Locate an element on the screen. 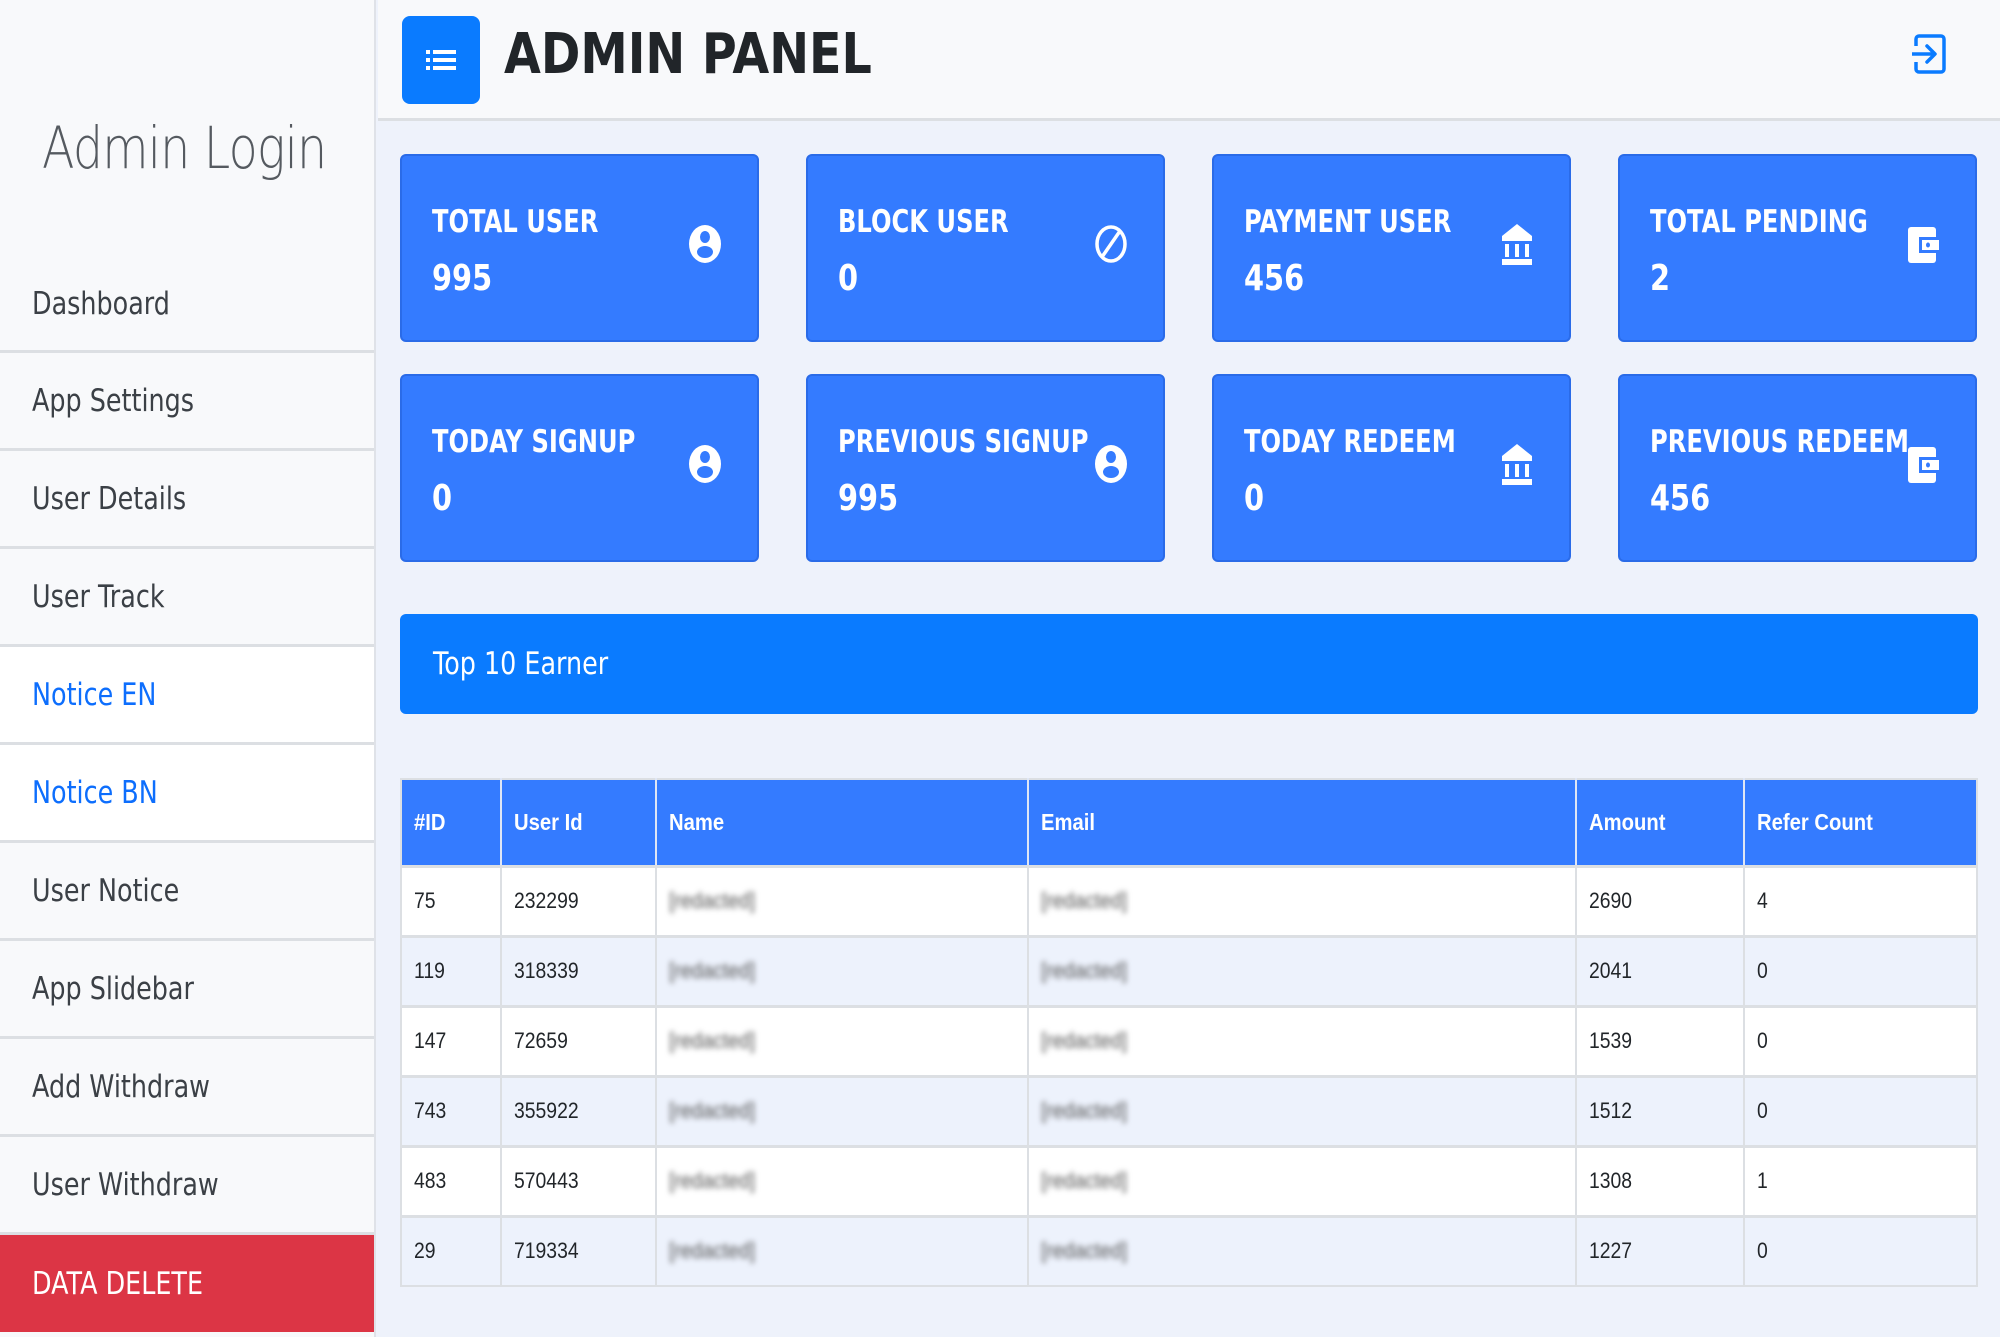 The height and width of the screenshot is (1337, 2000). cell-id: 147 is located at coordinates (451, 1040).